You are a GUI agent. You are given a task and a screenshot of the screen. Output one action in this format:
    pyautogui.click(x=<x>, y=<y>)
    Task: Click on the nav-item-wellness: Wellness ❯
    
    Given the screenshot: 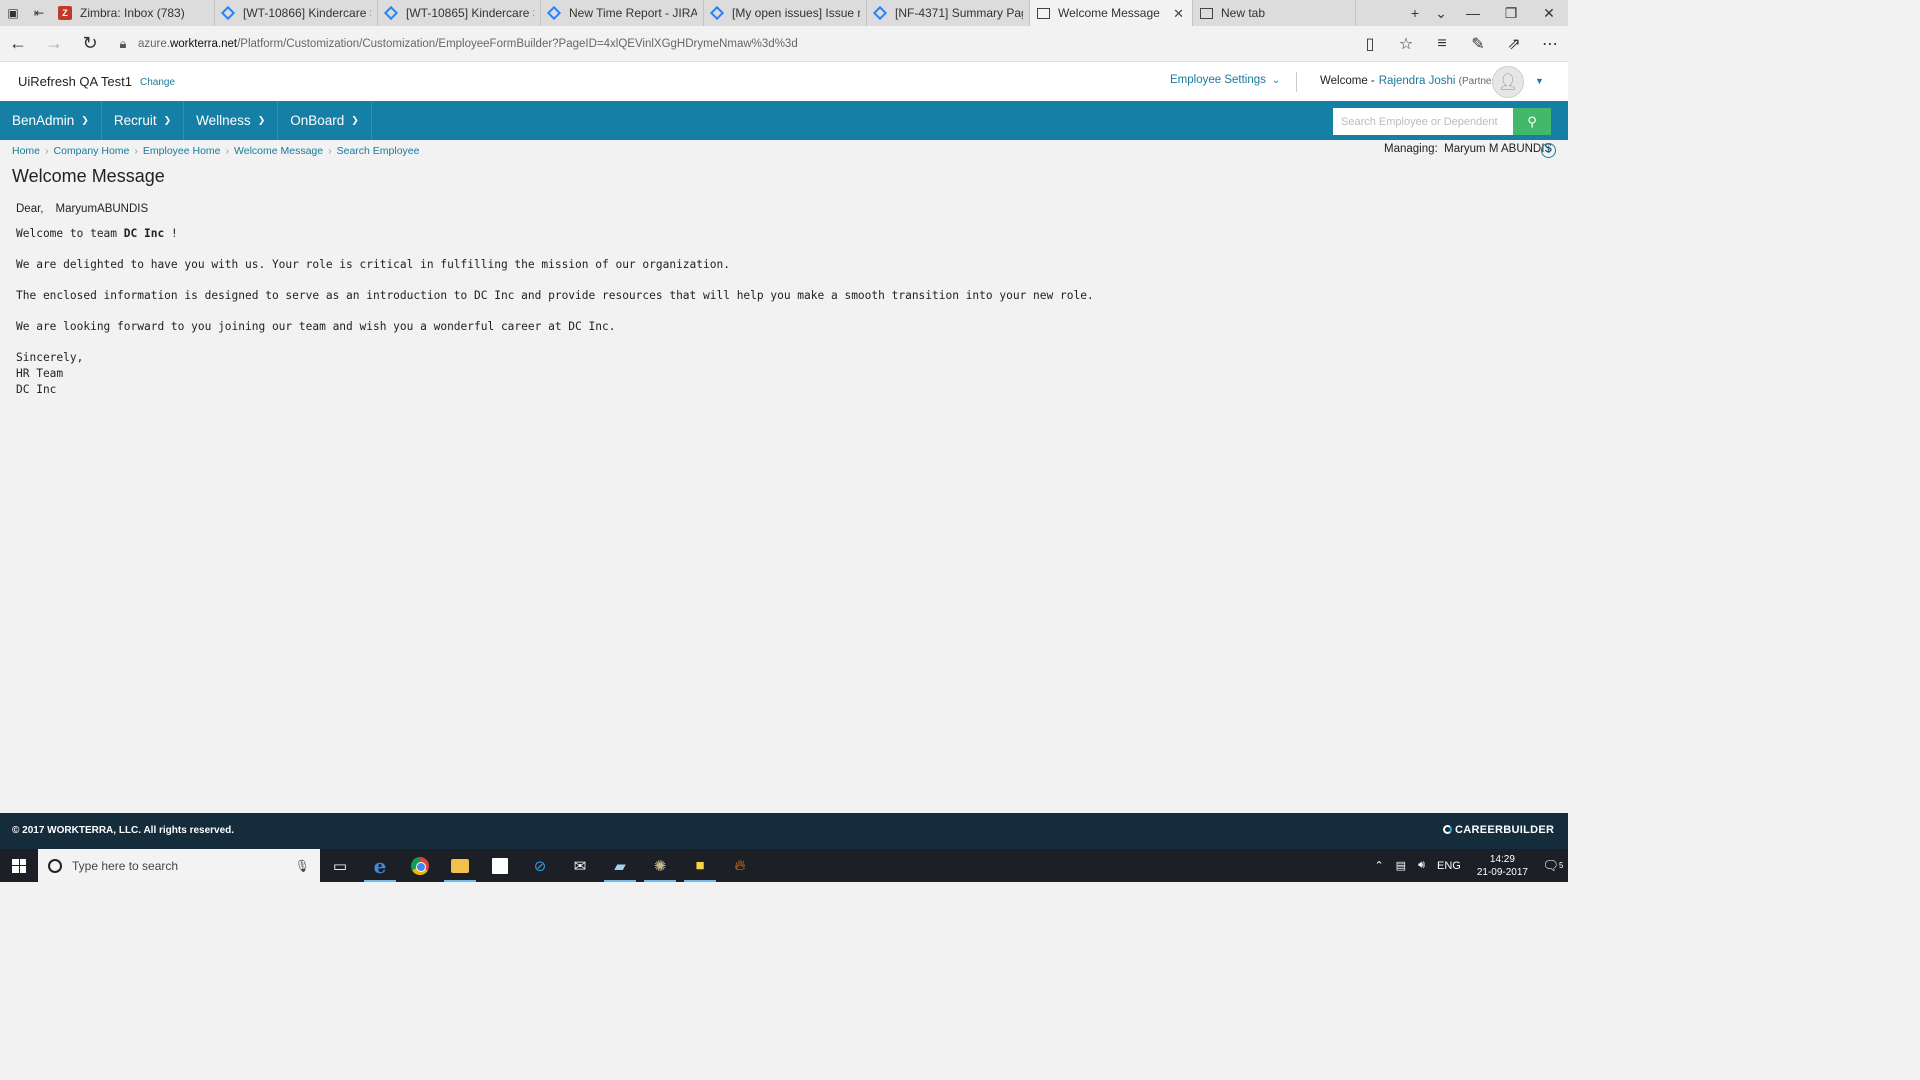 What is the action you would take?
    pyautogui.click(x=231, y=120)
    